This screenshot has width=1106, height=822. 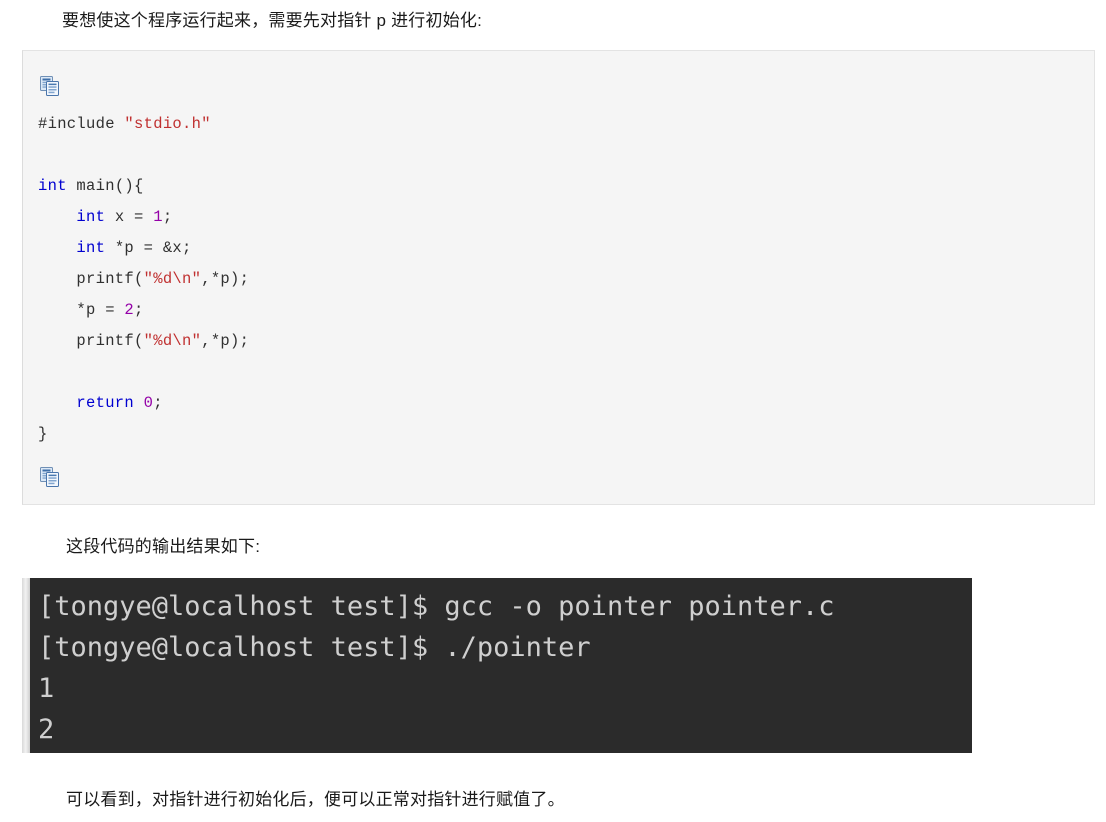 What do you see at coordinates (105, 403) in the screenshot?
I see `code-token: return` at bounding box center [105, 403].